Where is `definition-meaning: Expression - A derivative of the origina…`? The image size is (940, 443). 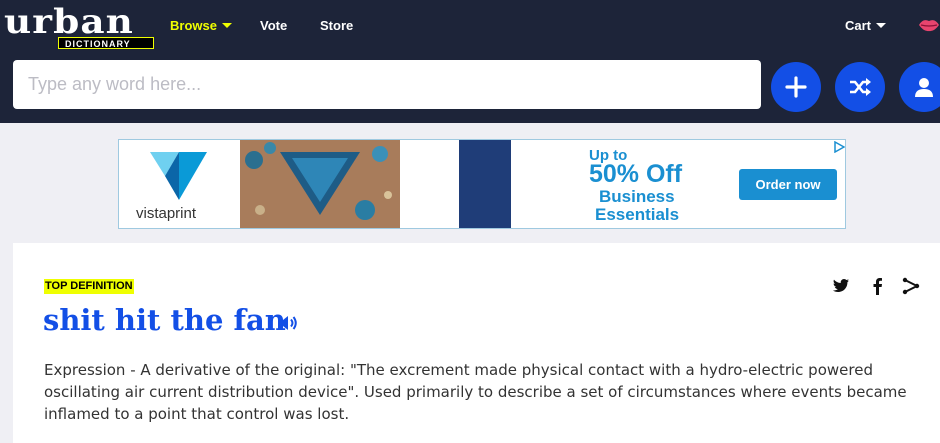
definition-meaning: Expression - A derivative of the origina… is located at coordinates (475, 392).